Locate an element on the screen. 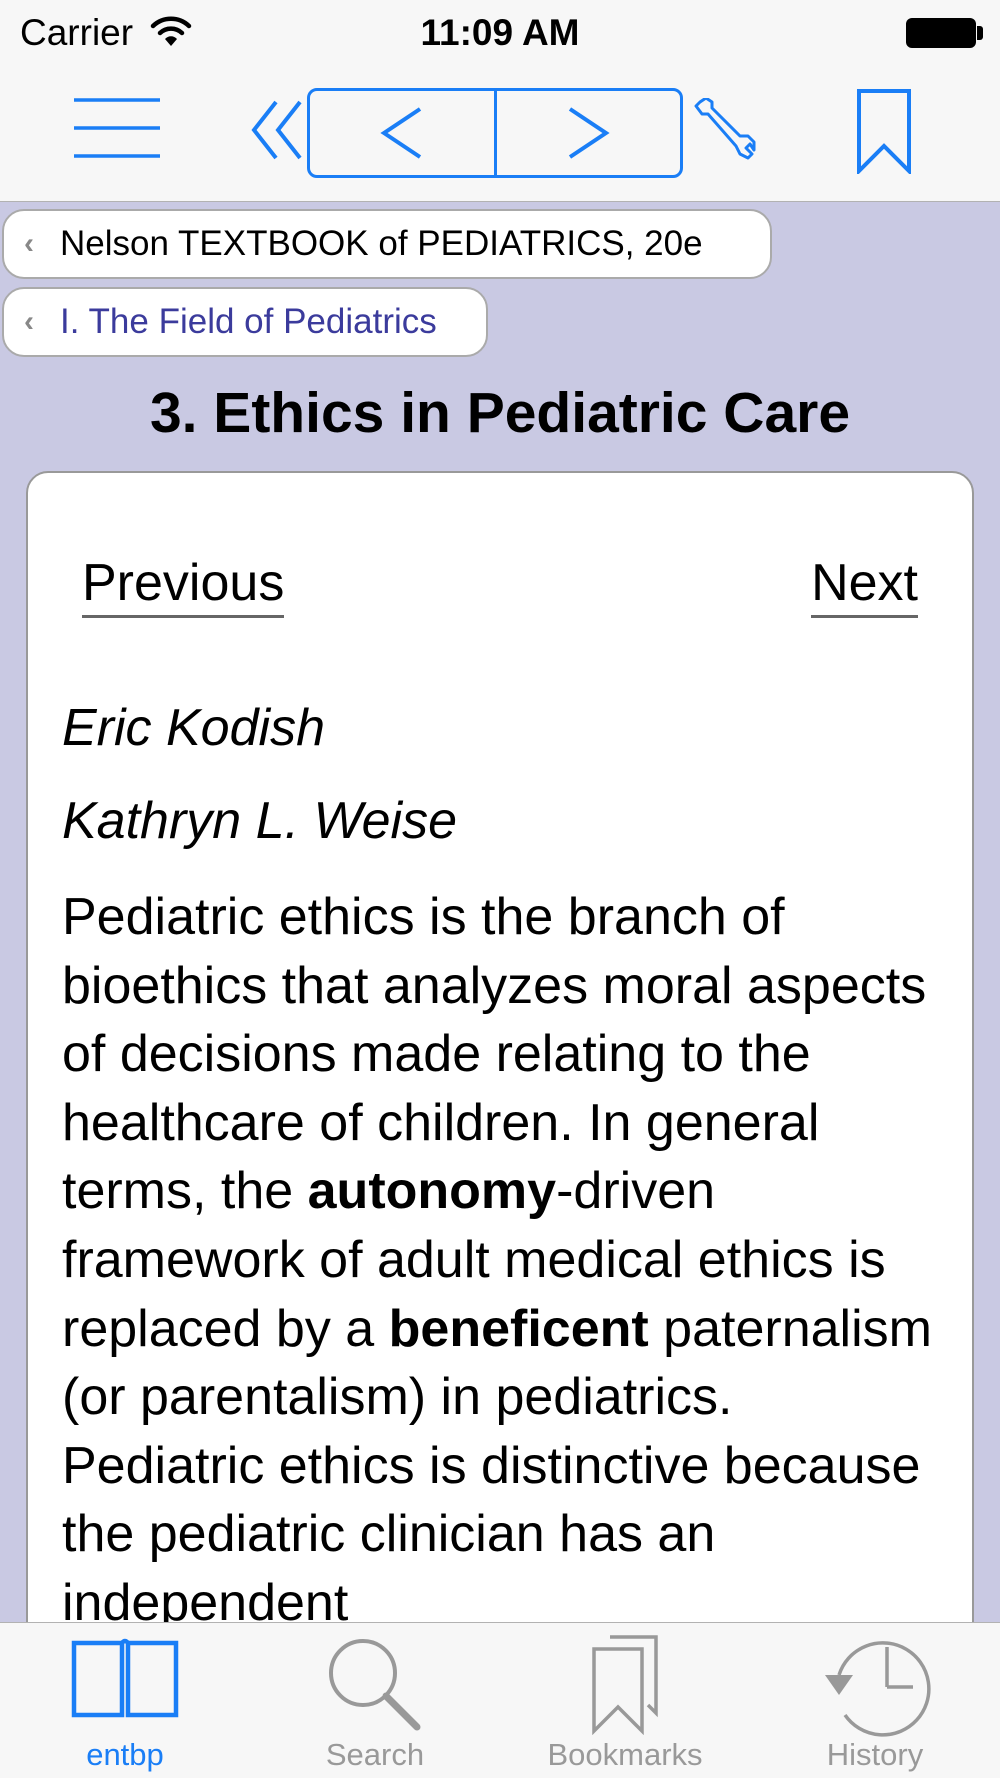  previous-page-button is located at coordinates (402, 133).